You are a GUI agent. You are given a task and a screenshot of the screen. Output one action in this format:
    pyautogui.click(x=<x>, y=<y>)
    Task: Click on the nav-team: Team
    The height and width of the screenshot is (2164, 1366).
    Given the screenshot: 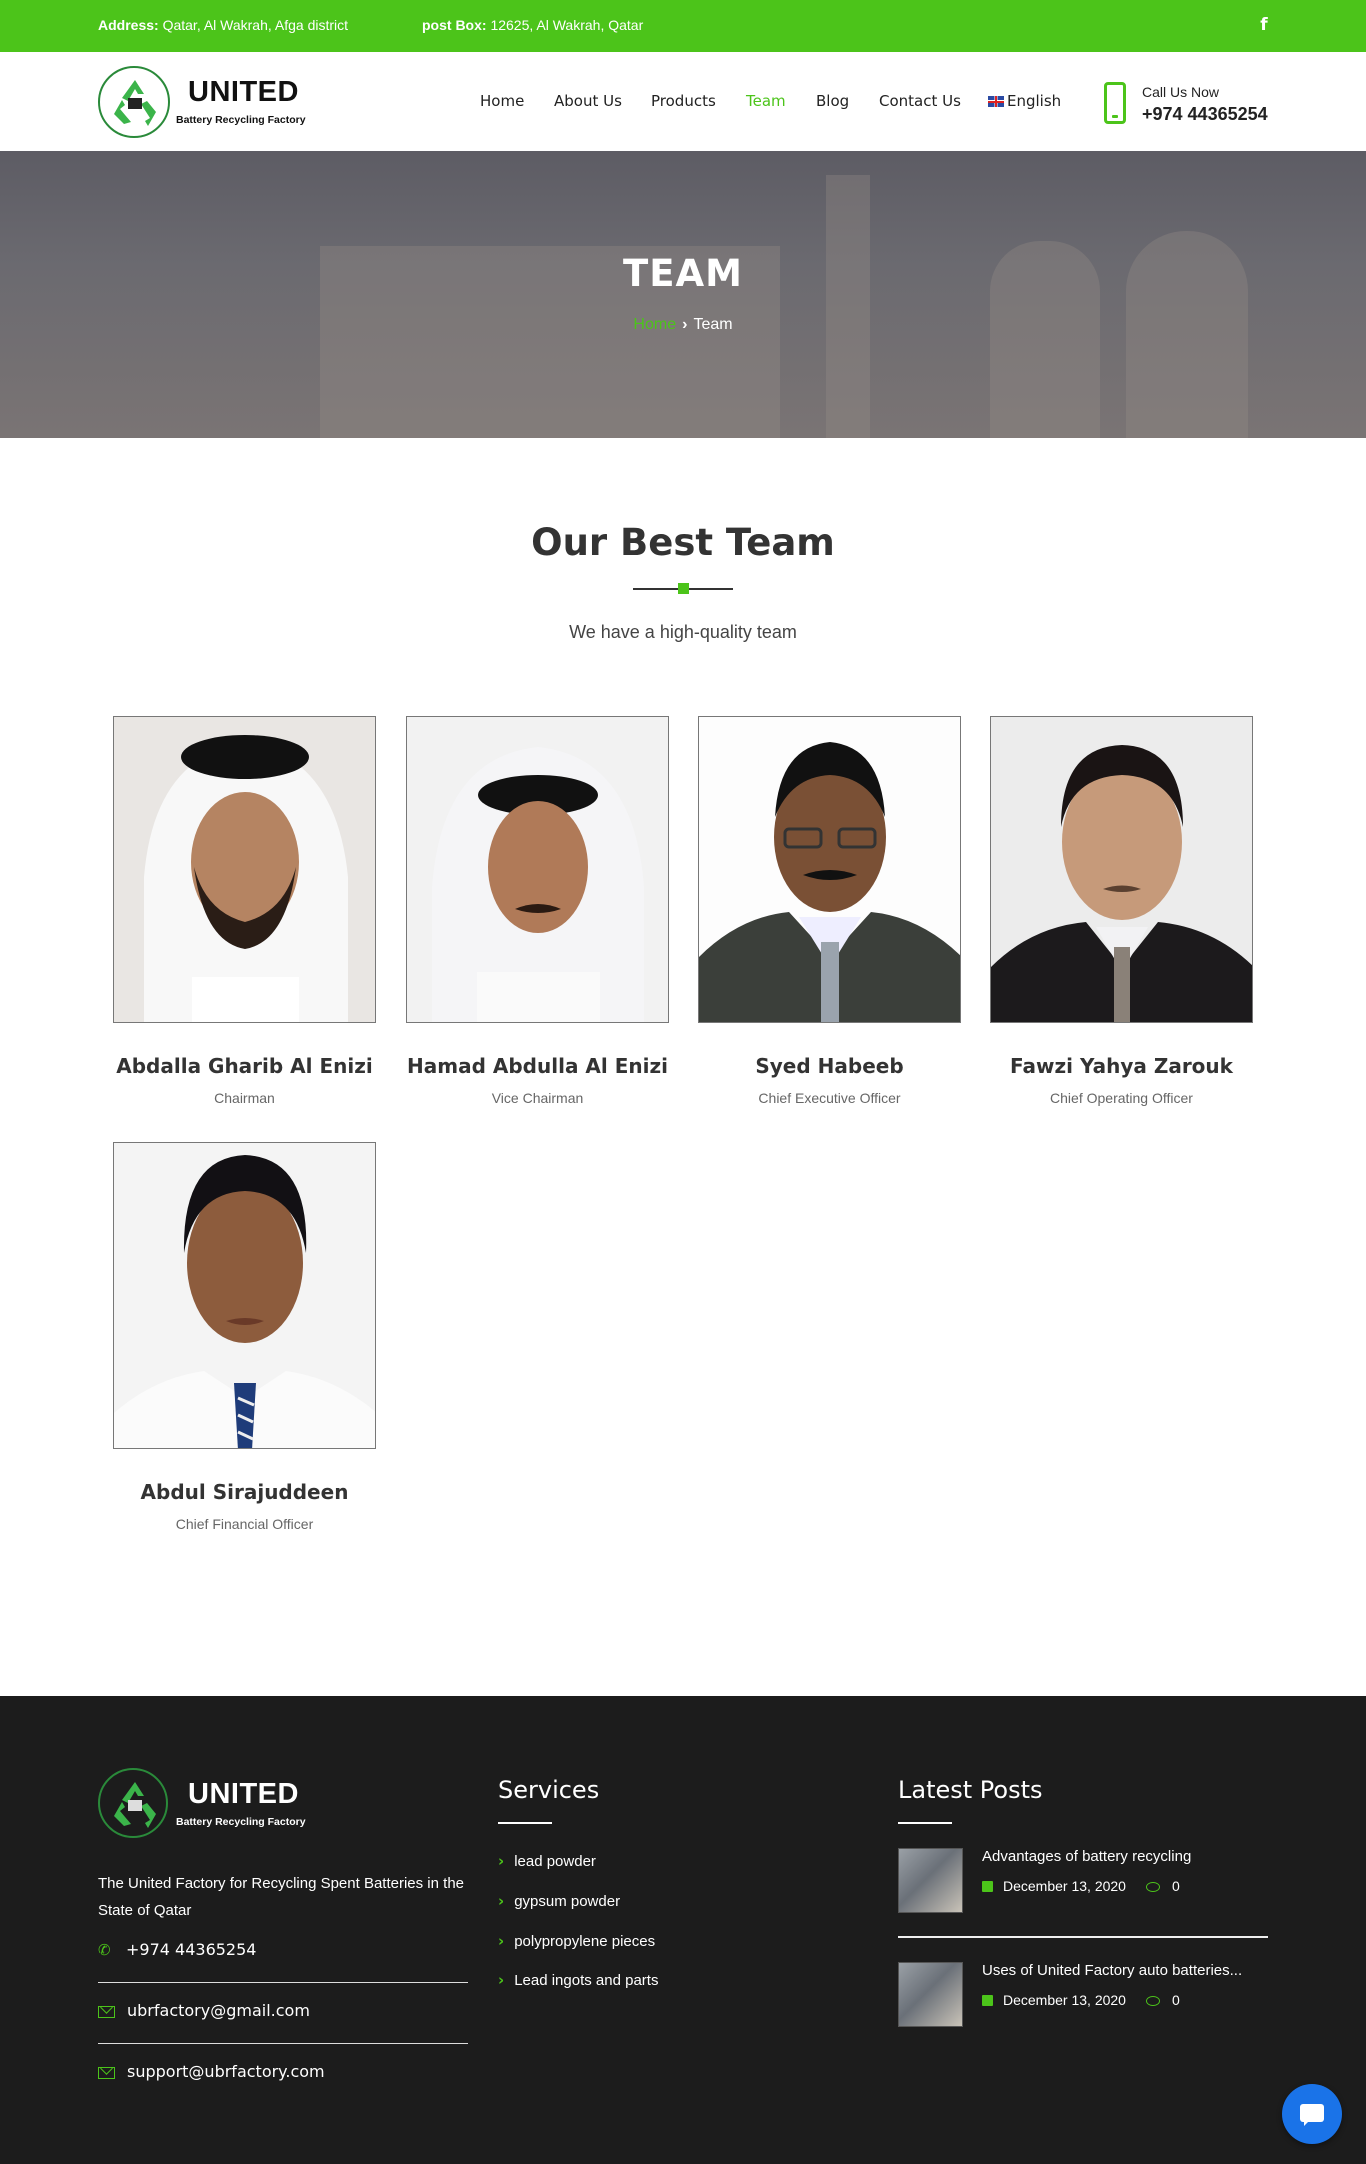 What is the action you would take?
    pyautogui.click(x=766, y=101)
    